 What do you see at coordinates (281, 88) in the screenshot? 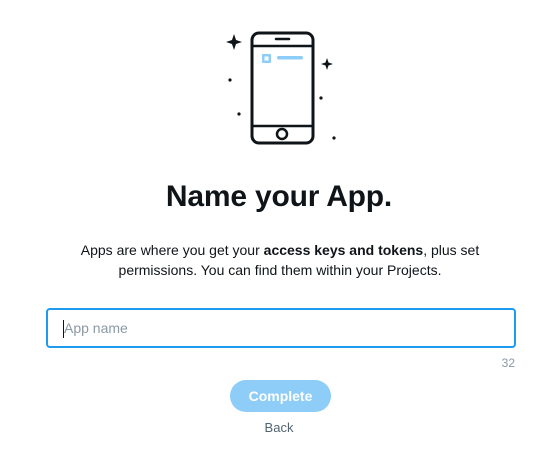
I see `phone-illustration` at bounding box center [281, 88].